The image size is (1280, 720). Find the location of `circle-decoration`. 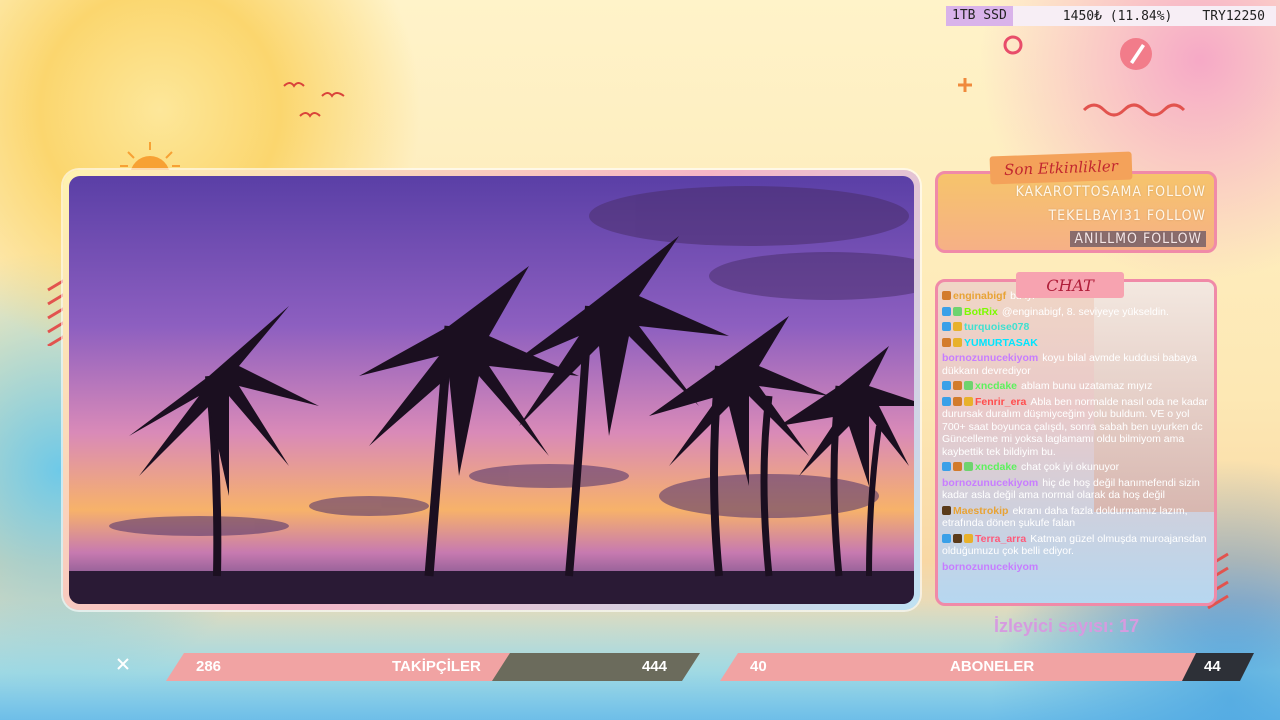

circle-decoration is located at coordinates (1013, 45).